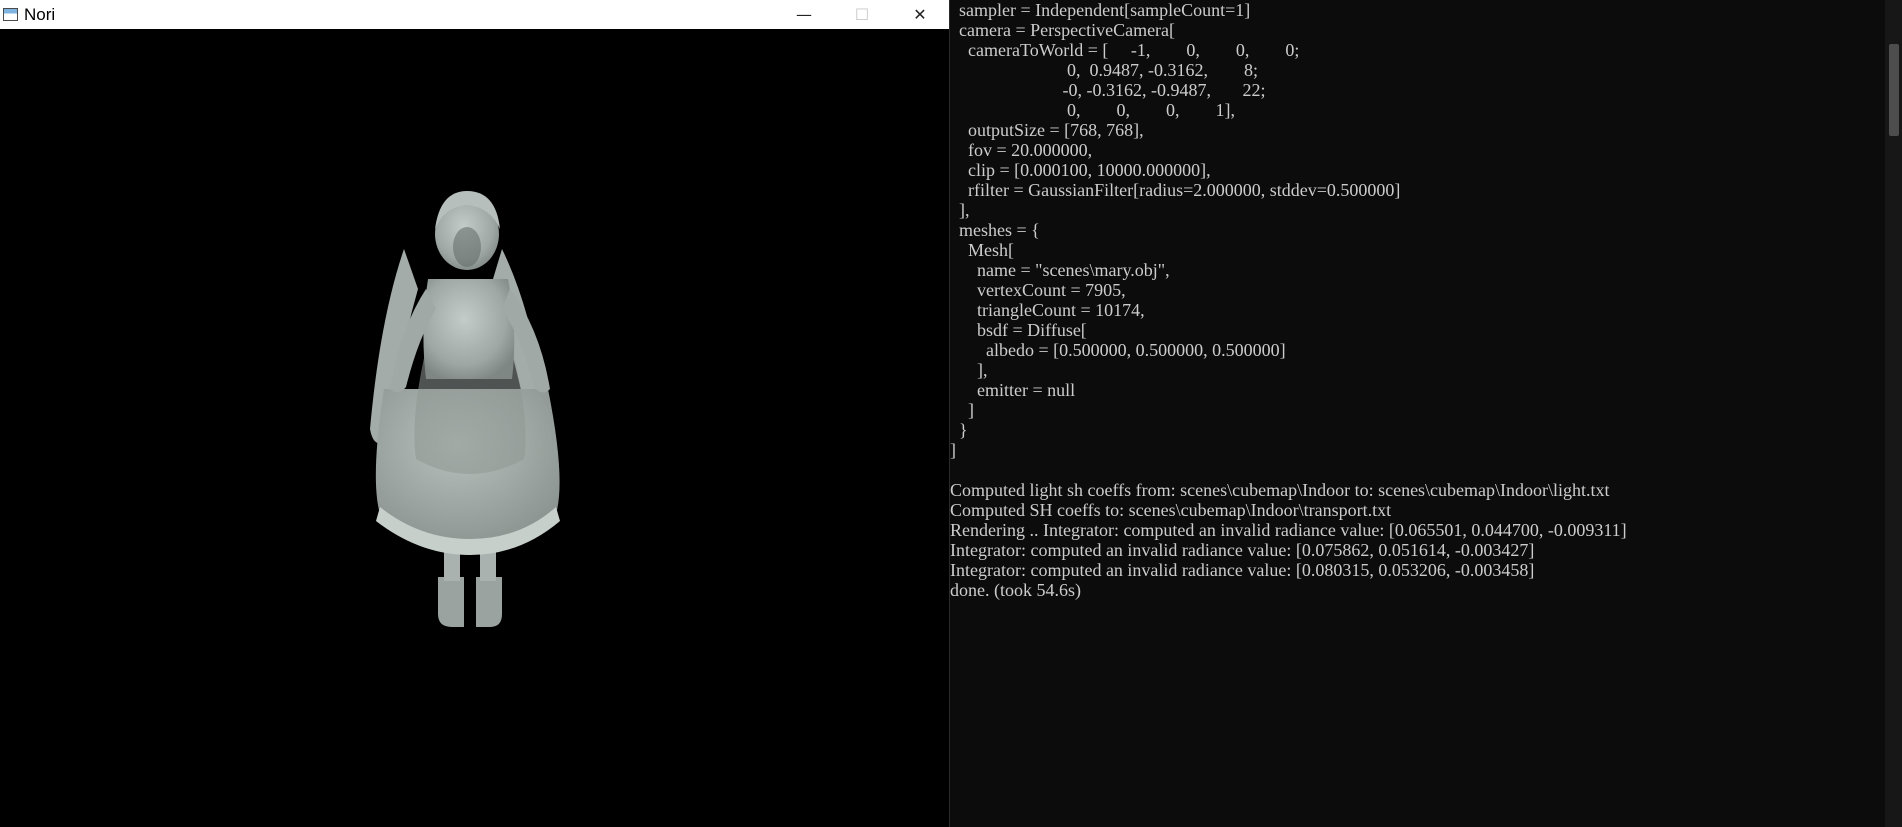 This screenshot has height=827, width=1902. I want to click on console-line: fov = 20.000000,, so click(1021, 150).